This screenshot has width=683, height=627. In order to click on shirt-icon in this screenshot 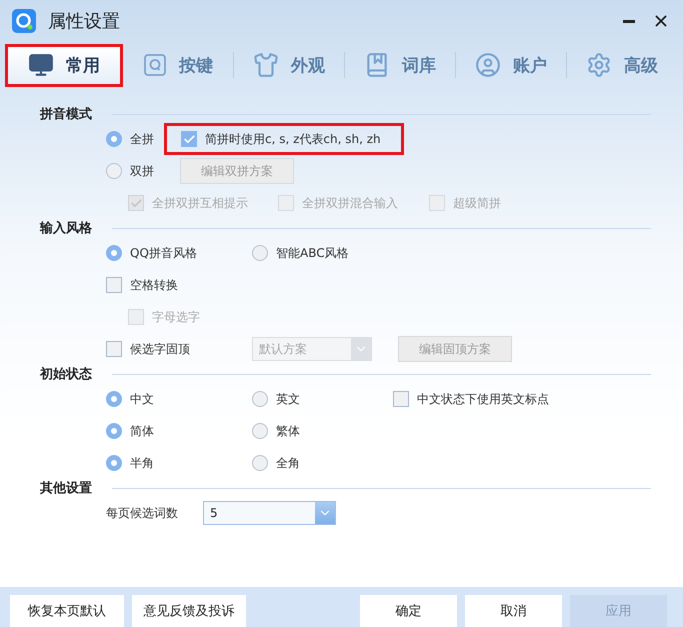, I will do `click(266, 65)`.